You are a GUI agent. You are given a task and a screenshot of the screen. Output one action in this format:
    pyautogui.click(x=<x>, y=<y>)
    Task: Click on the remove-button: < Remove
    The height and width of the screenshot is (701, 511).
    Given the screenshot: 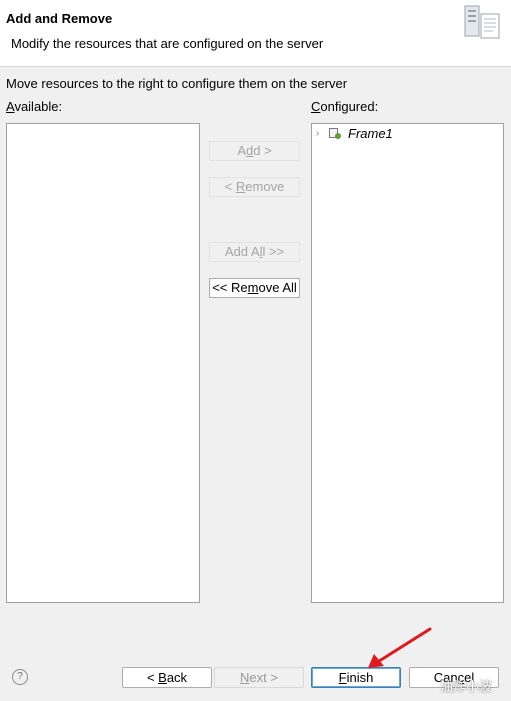 What is the action you would take?
    pyautogui.click(x=254, y=187)
    